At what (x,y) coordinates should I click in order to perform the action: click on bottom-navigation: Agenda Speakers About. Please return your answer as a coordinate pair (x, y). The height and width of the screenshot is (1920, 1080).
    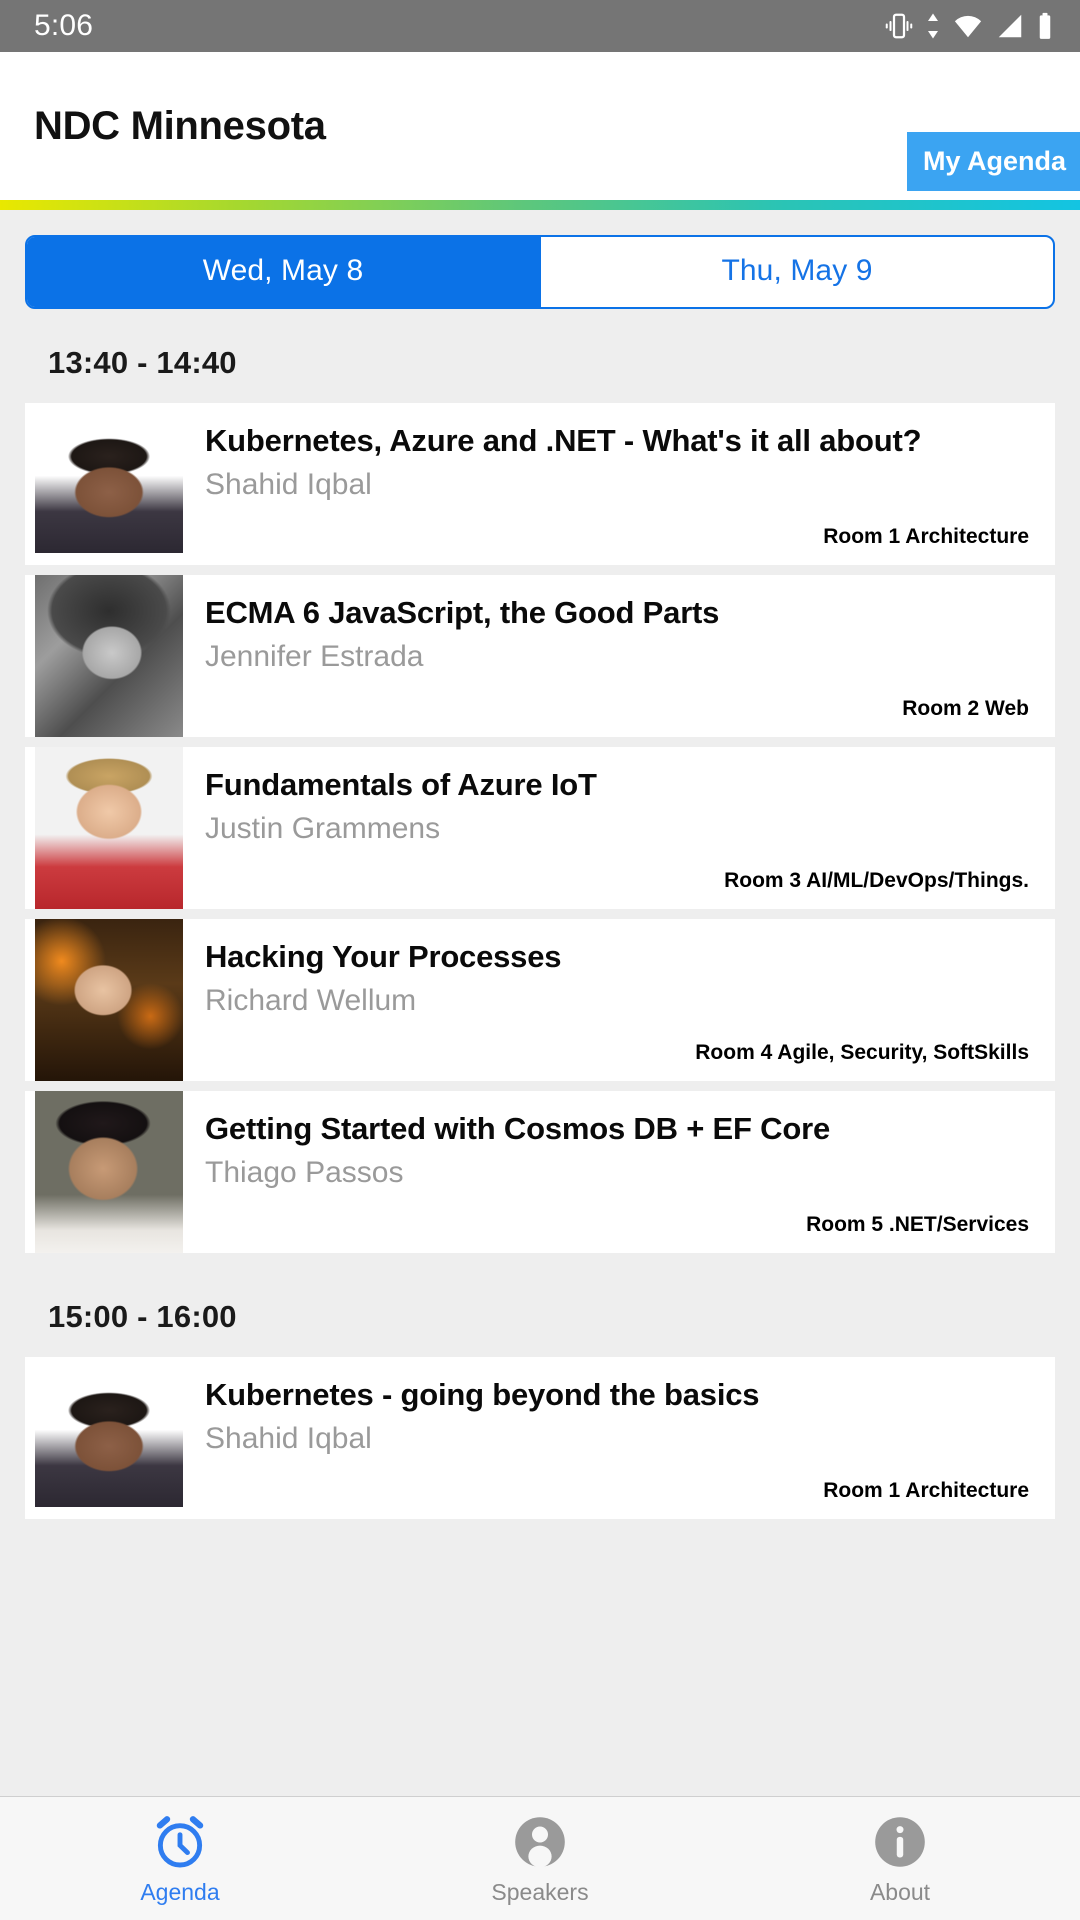
    Looking at the image, I should click on (540, 1858).